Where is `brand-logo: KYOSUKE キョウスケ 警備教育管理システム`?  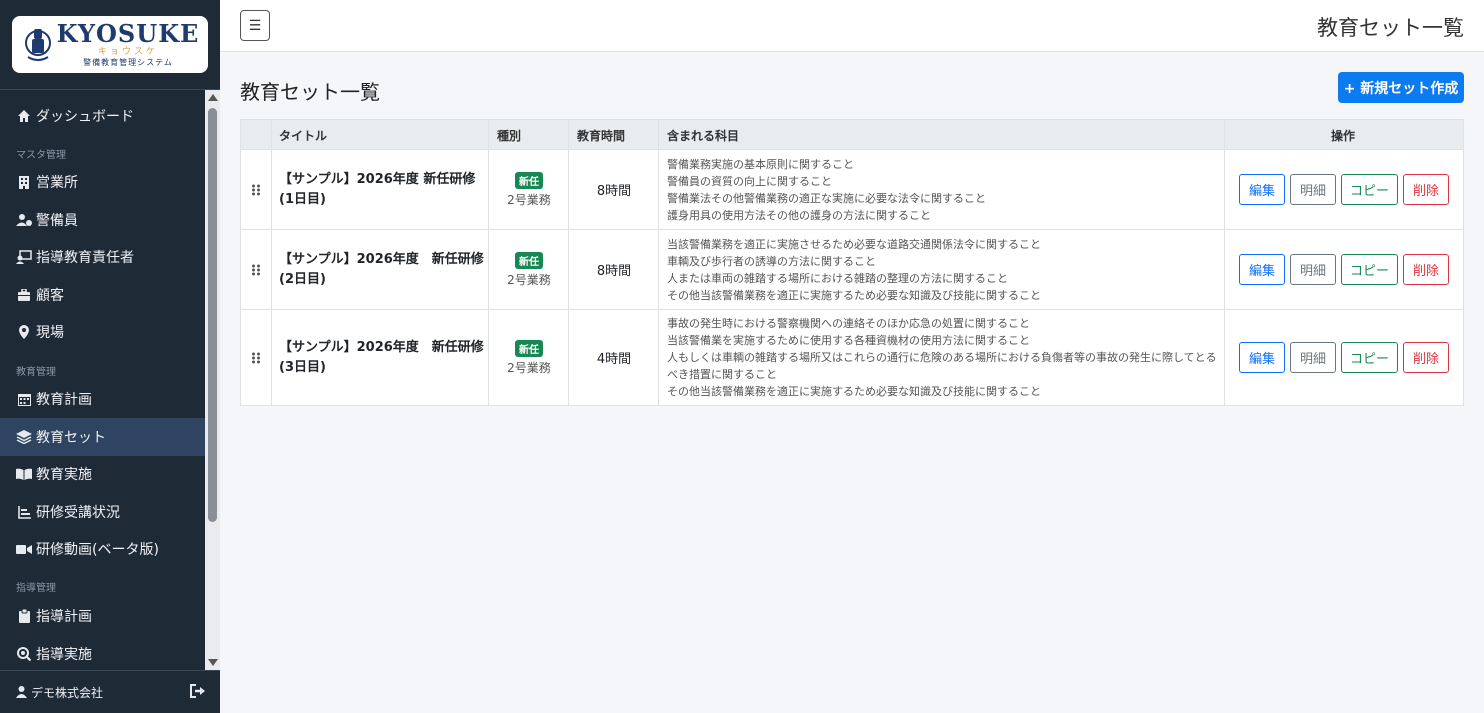 brand-logo: KYOSUKE キョウスケ 警備教育管理システム is located at coordinates (110, 44).